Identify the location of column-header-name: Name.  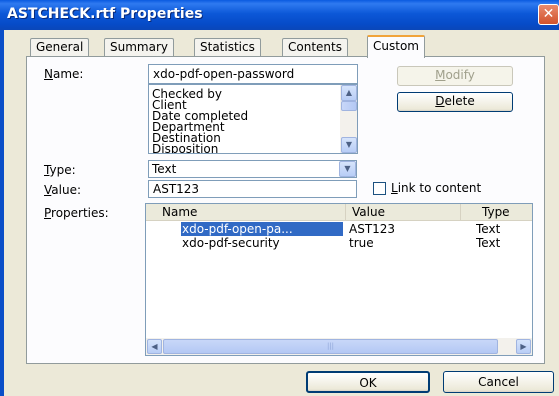
(246, 212).